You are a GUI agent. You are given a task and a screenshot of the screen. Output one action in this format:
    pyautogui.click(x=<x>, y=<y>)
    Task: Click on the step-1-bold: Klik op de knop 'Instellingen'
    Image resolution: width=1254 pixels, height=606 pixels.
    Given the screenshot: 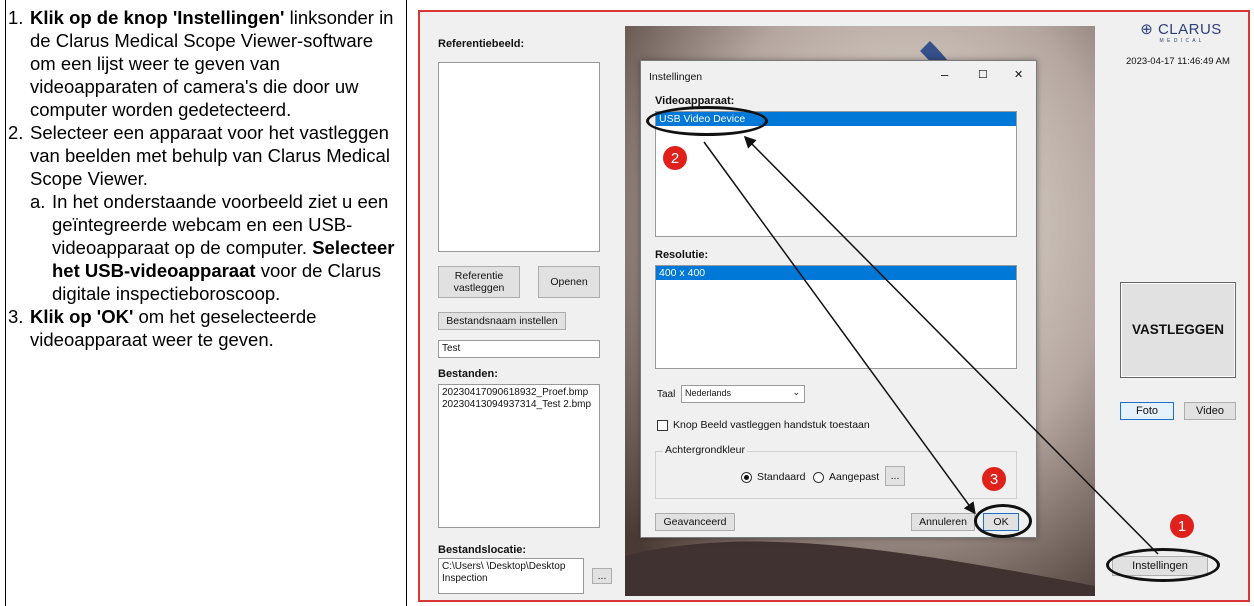 What is the action you would take?
    pyautogui.click(x=157, y=17)
    